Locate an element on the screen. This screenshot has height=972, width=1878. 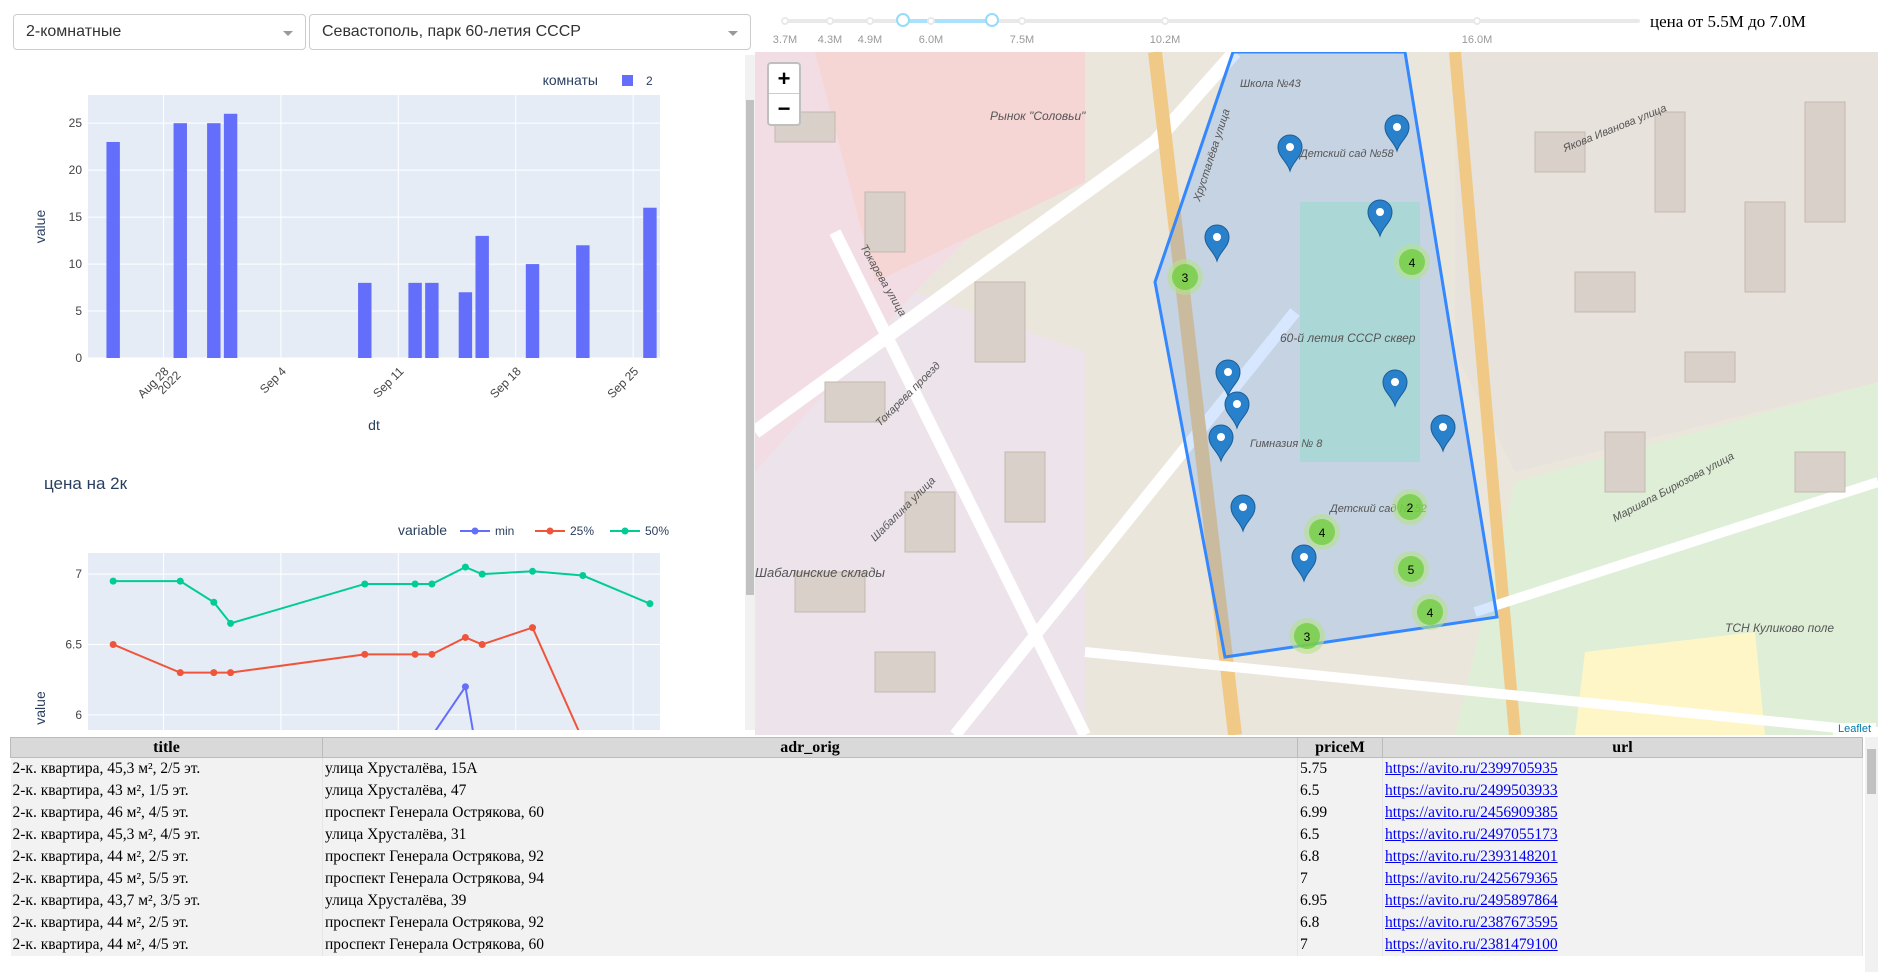
cell-priceM: 6.95 is located at coordinates (1340, 900).